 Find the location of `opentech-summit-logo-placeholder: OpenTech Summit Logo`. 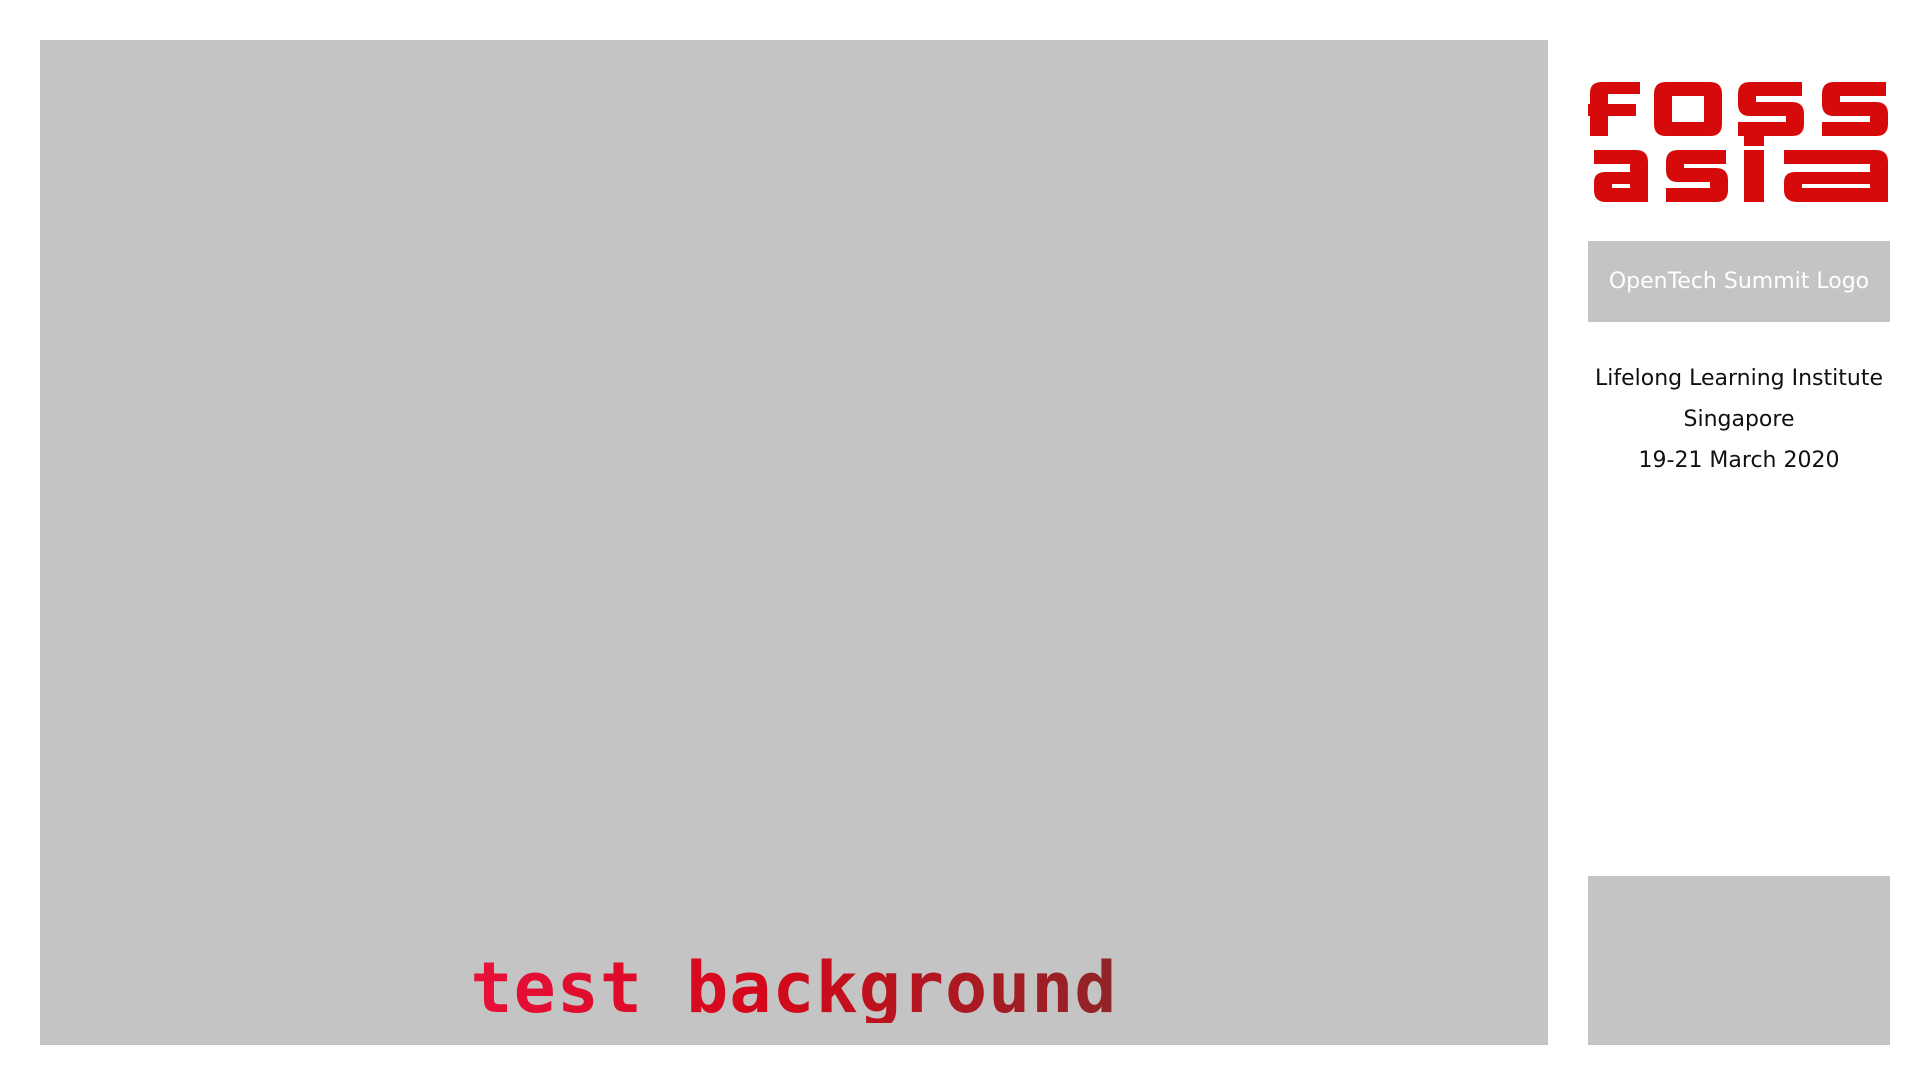

opentech-summit-logo-placeholder: OpenTech Summit Logo is located at coordinates (1739, 281).